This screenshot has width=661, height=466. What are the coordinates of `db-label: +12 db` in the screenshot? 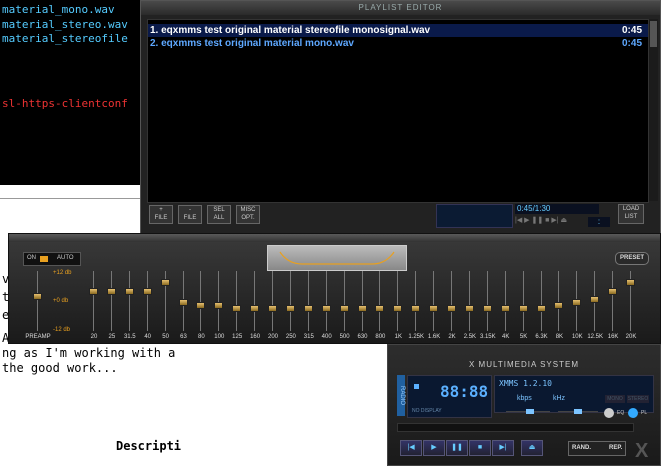 It's located at (62, 273).